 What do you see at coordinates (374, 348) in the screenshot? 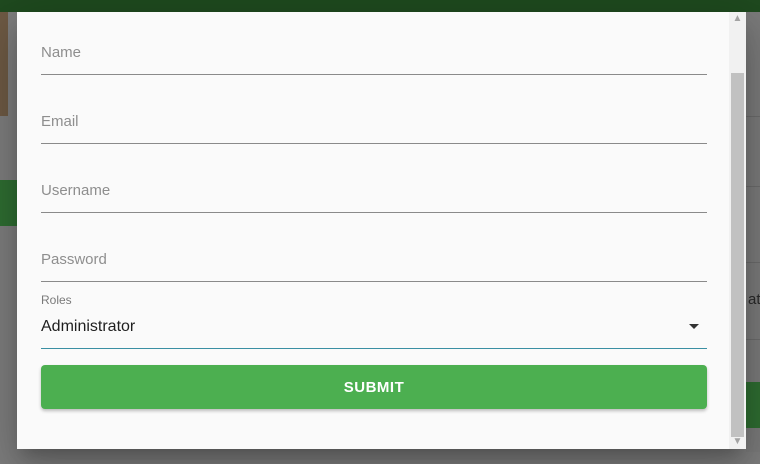
I see `roles-underline` at bounding box center [374, 348].